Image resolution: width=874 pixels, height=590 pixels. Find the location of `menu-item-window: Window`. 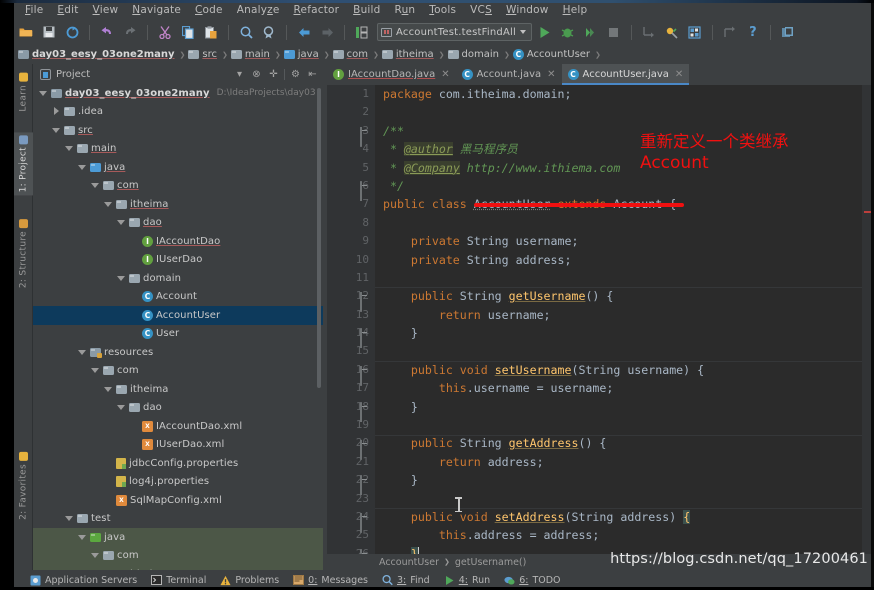

menu-item-window: Window is located at coordinates (527, 10).